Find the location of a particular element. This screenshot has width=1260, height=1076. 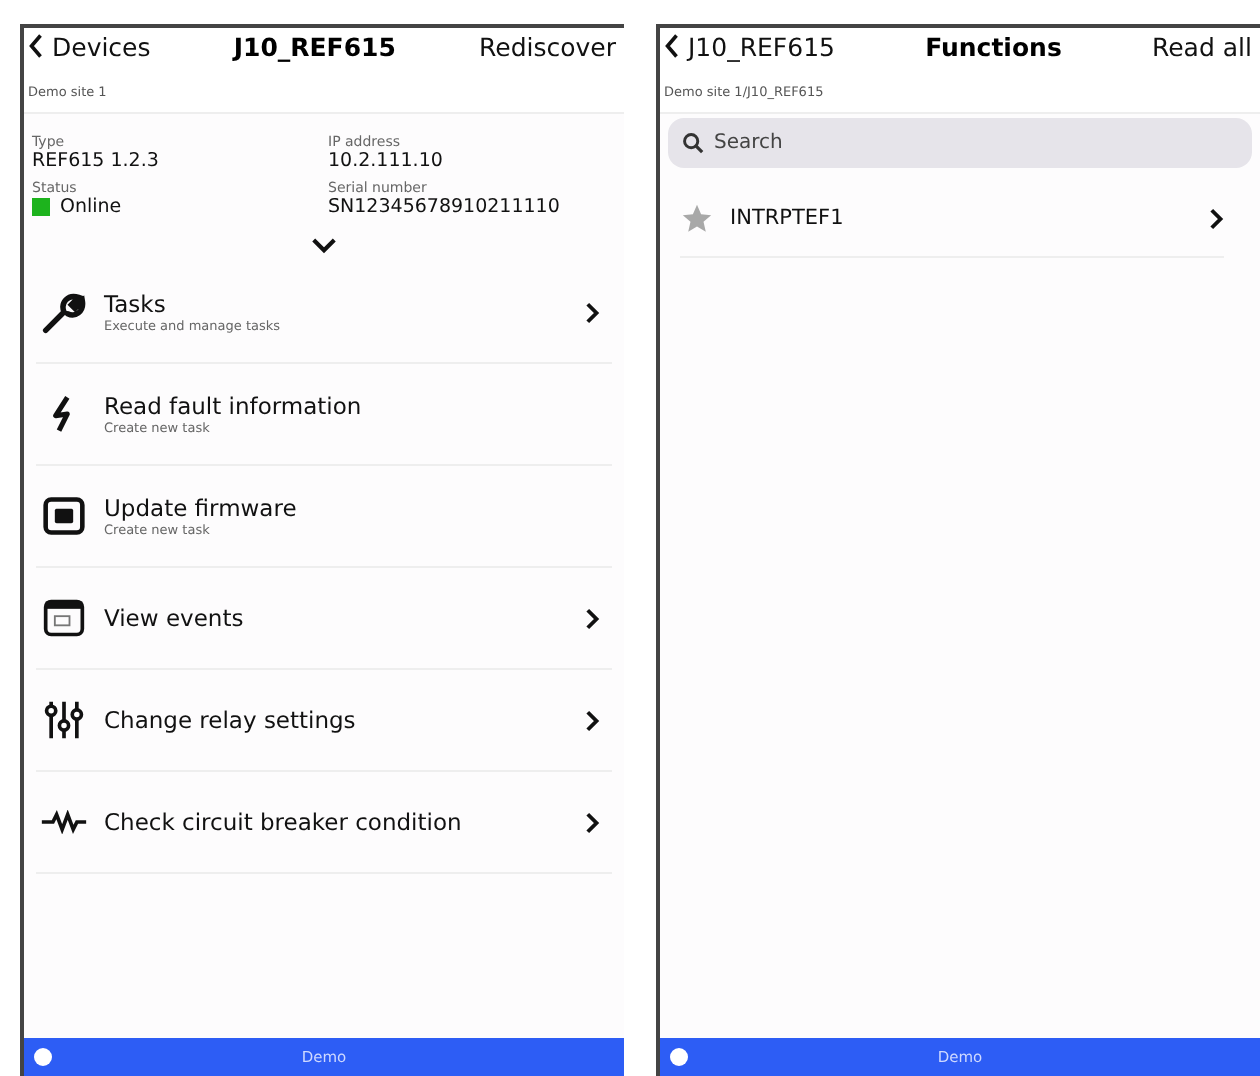

search-field: Search is located at coordinates (960, 143).